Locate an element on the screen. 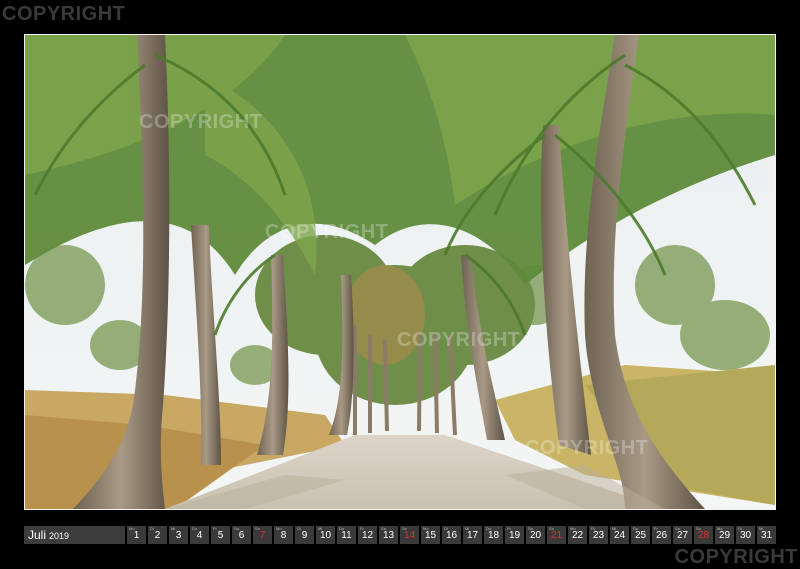 Image resolution: width=800 pixels, height=569 pixels. calendar-day: Mi 31 is located at coordinates (766, 535).